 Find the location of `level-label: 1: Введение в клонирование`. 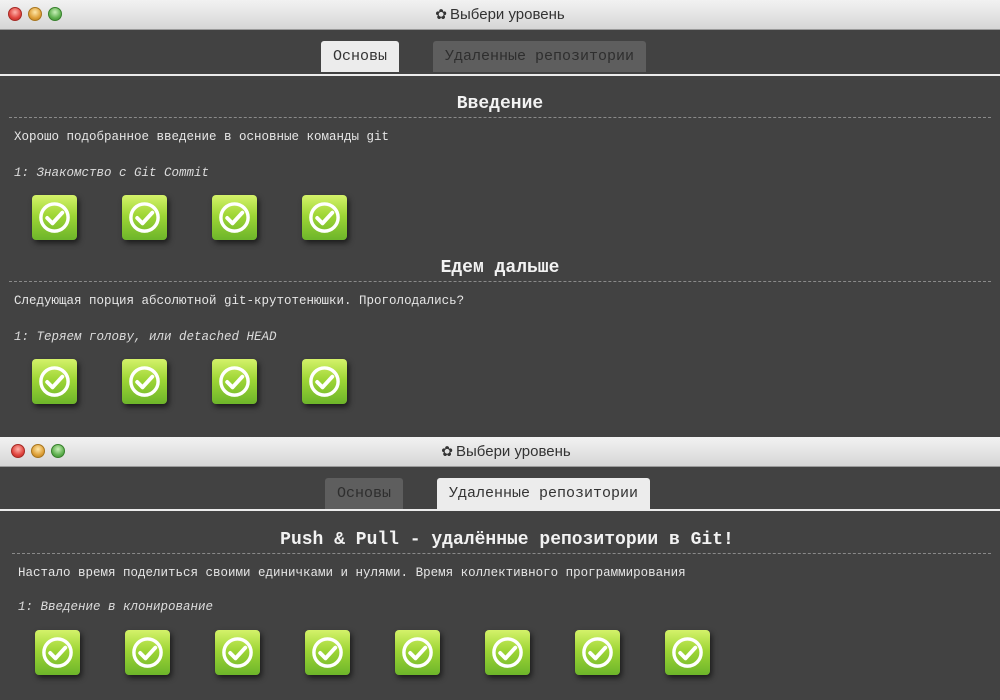

level-label: 1: Введение в клонирование is located at coordinates (116, 607).